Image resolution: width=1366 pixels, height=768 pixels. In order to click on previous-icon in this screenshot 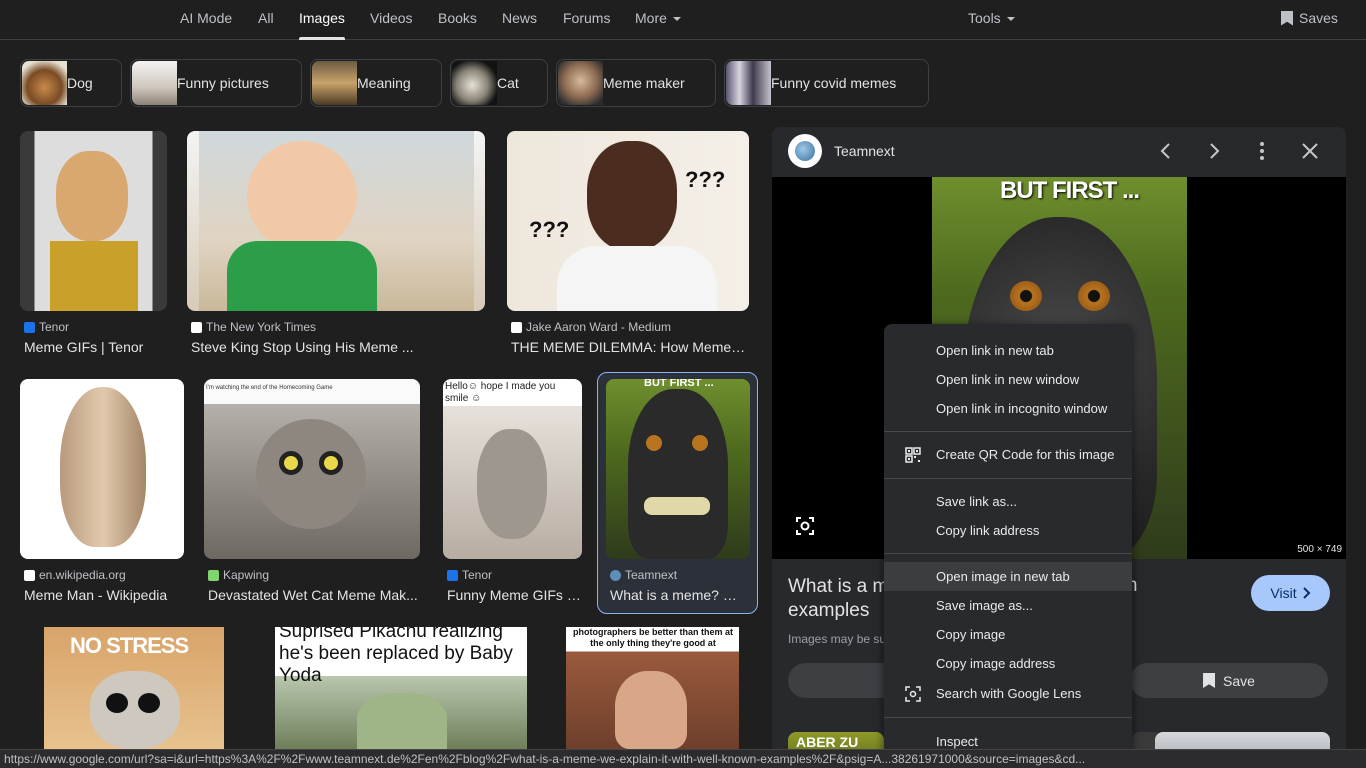, I will do `click(1166, 151)`.